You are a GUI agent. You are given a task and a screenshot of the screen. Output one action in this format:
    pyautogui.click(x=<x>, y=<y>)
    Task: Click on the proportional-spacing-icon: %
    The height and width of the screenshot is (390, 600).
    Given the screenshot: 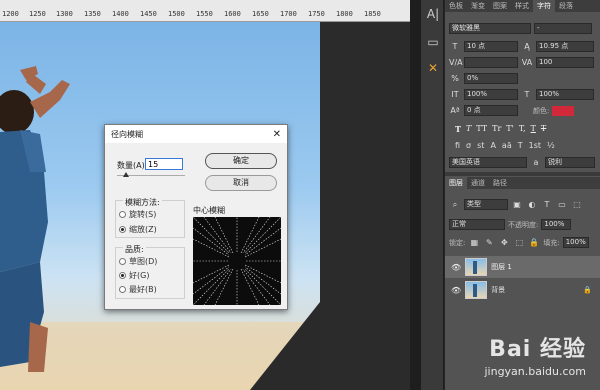 What is the action you would take?
    pyautogui.click(x=455, y=78)
    